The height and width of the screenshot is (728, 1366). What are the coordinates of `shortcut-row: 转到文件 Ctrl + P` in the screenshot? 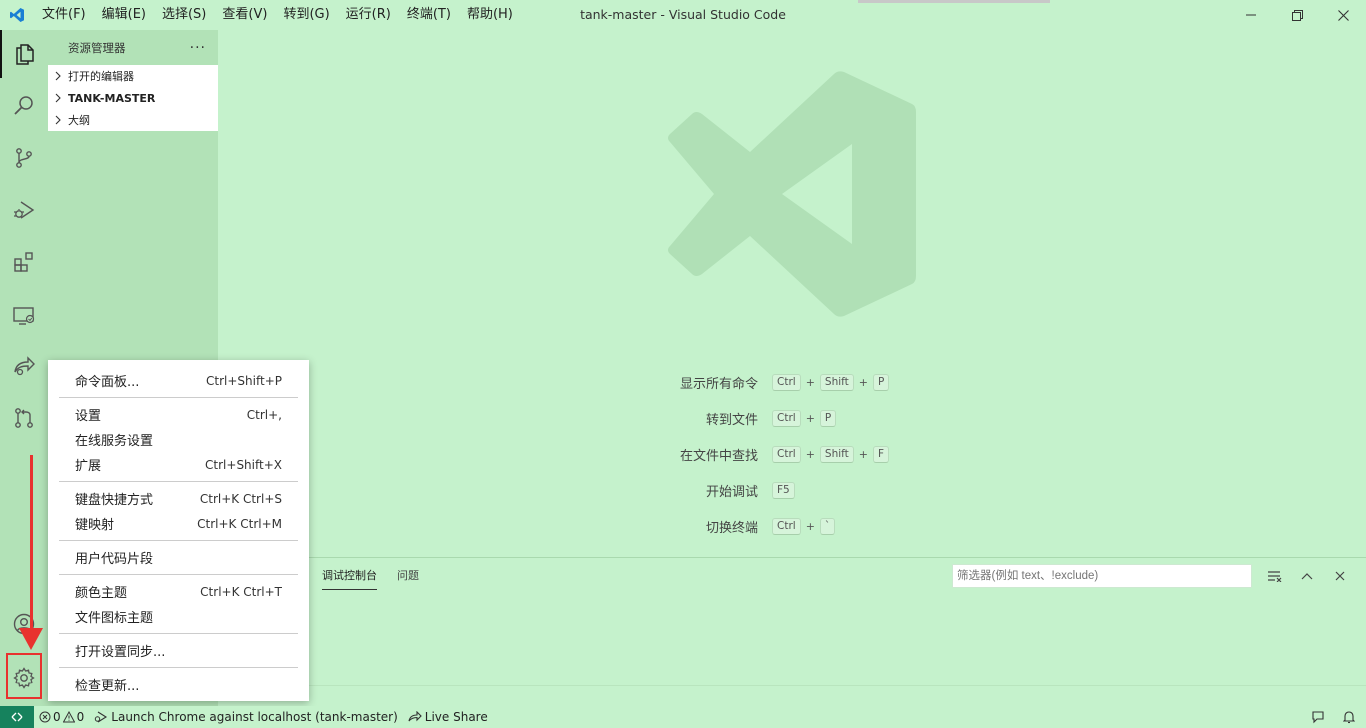 It's located at (800, 418).